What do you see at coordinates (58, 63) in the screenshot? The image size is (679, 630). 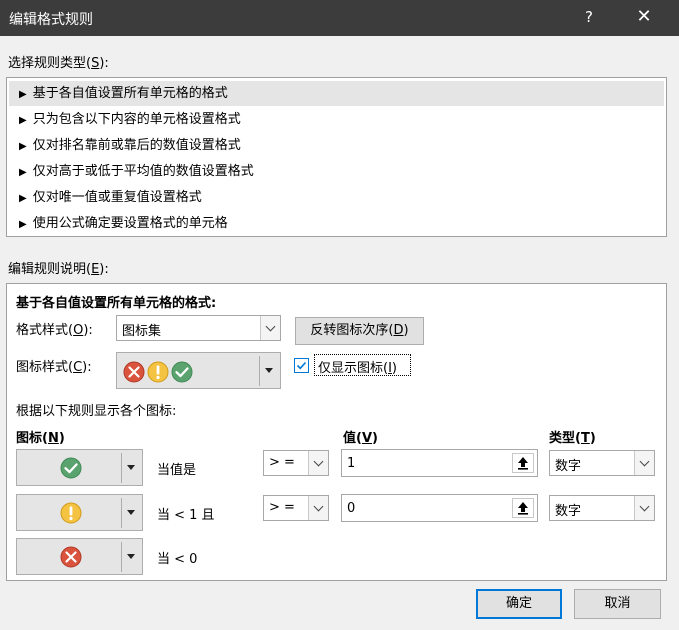 I see `rule-type-label: 选择规则类型(S):` at bounding box center [58, 63].